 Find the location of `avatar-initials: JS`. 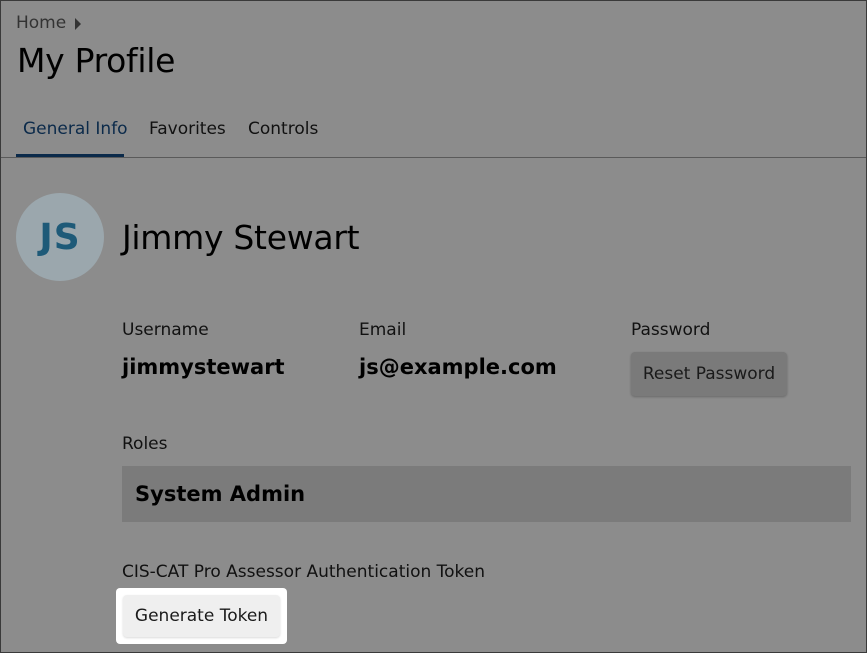

avatar-initials: JS is located at coordinates (60, 237).